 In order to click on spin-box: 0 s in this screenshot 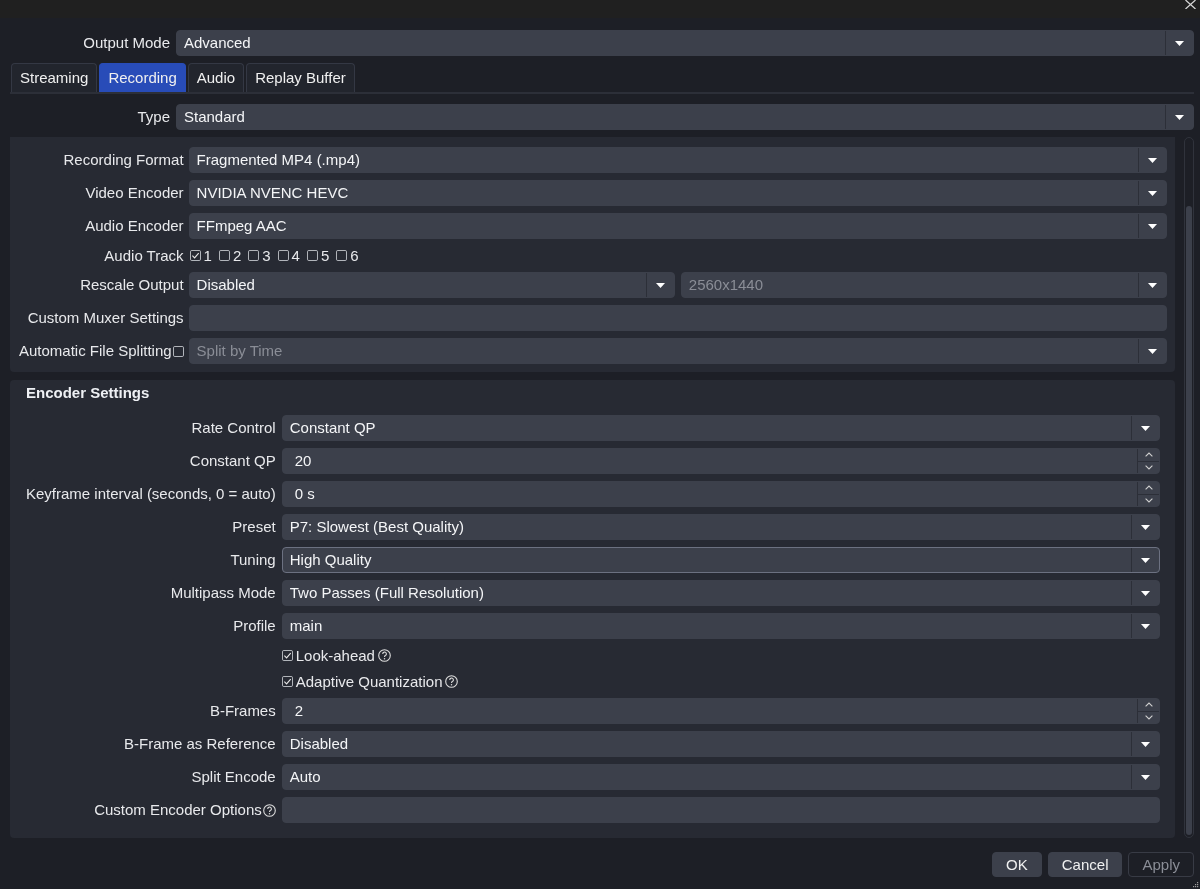, I will do `click(720, 494)`.